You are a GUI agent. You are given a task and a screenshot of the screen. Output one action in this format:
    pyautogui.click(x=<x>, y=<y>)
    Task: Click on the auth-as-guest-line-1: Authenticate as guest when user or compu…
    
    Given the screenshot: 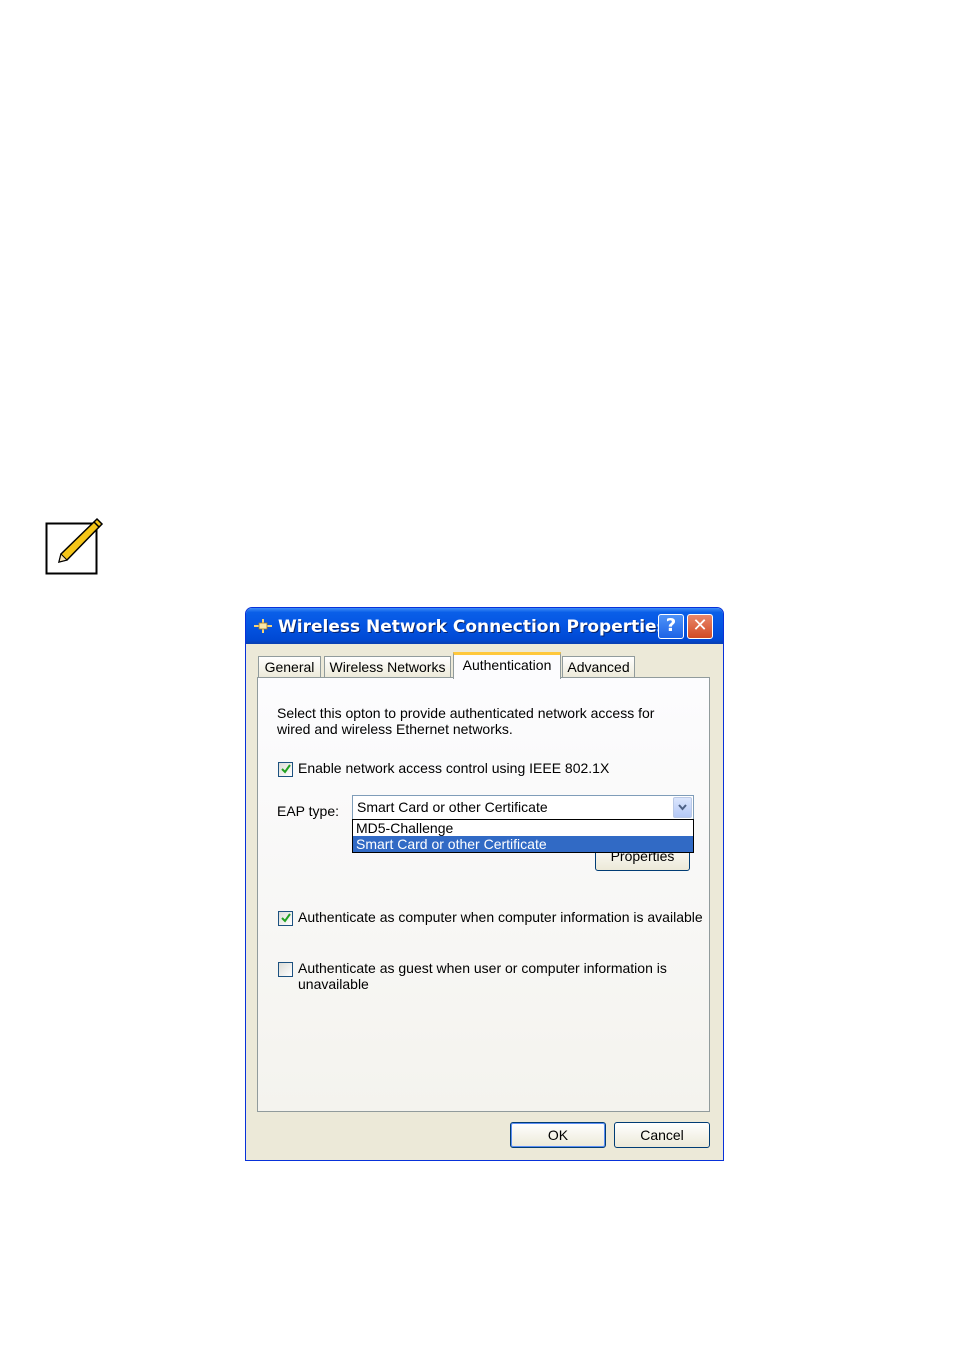 What is the action you would take?
    pyautogui.click(x=482, y=968)
    